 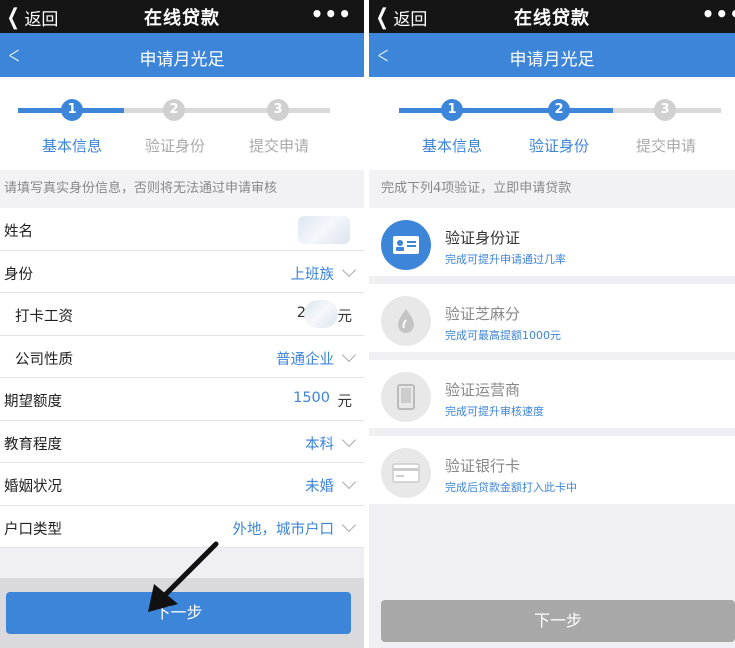 What do you see at coordinates (33, 444) in the screenshot?
I see `field-label: 教育程度` at bounding box center [33, 444].